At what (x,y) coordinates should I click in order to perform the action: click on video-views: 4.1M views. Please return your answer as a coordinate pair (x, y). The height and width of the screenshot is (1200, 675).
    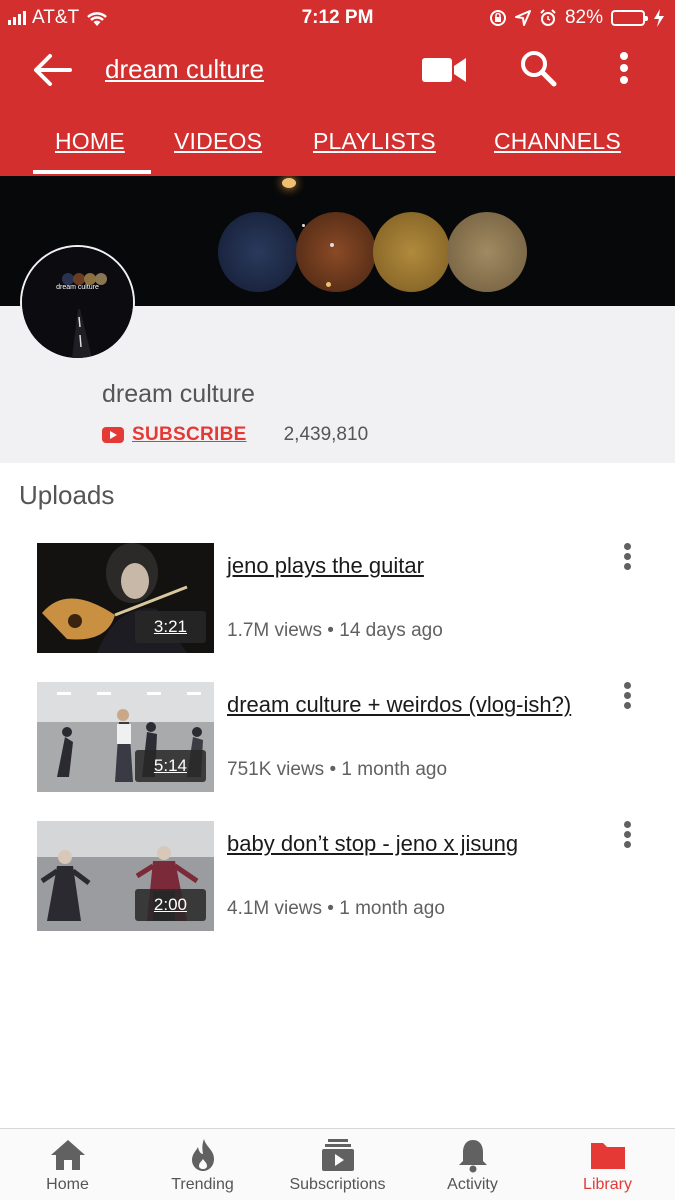
    Looking at the image, I should click on (275, 908).